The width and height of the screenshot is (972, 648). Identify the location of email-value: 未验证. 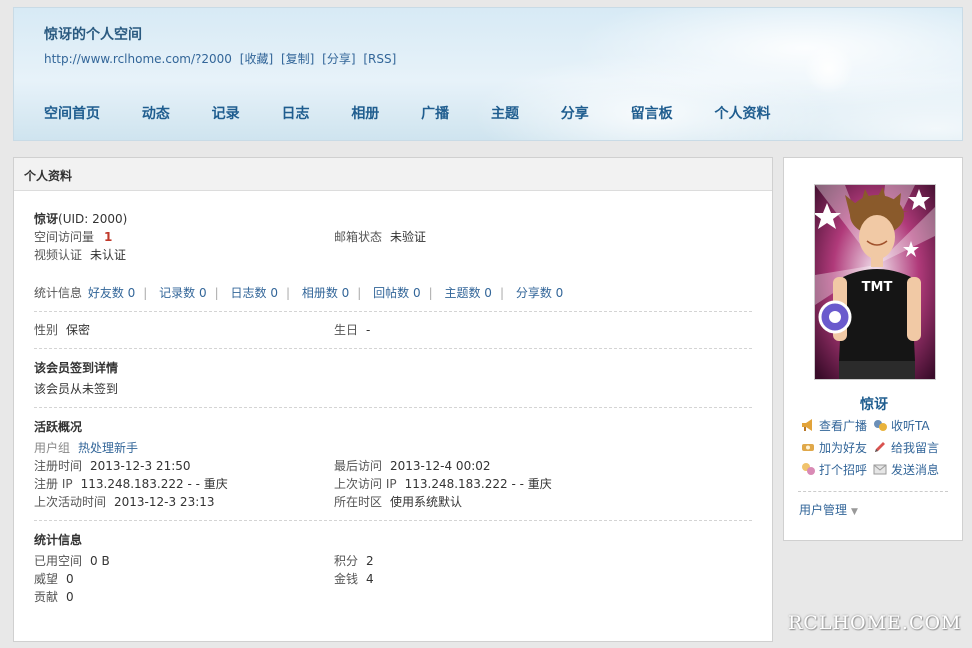
(408, 237).